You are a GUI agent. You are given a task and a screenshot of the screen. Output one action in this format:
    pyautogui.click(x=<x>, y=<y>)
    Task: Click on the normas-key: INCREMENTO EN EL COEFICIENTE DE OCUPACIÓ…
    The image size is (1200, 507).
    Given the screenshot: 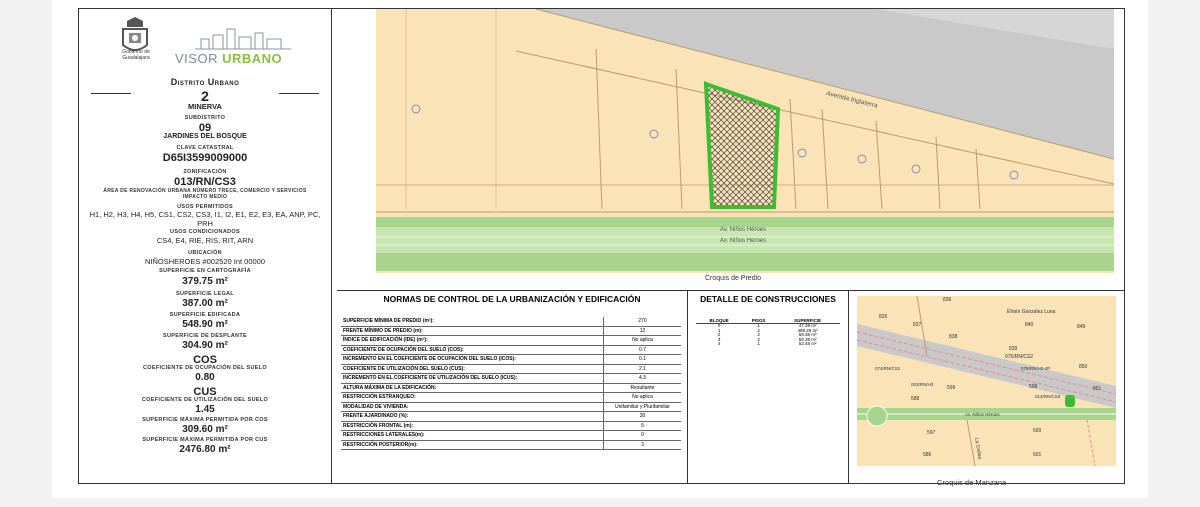 What is the action you would take?
    pyautogui.click(x=472, y=359)
    